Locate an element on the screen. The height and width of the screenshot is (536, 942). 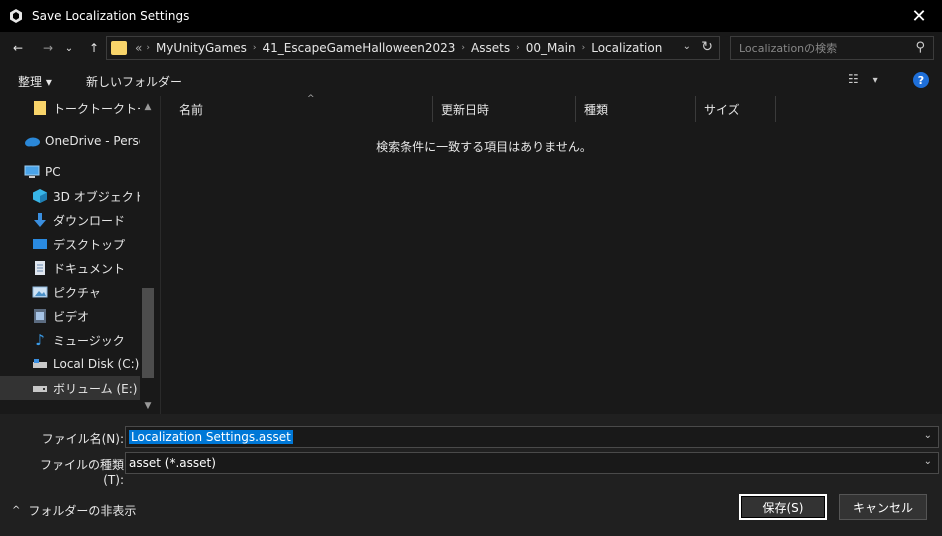
back-button: ← is located at coordinates (18, 48).